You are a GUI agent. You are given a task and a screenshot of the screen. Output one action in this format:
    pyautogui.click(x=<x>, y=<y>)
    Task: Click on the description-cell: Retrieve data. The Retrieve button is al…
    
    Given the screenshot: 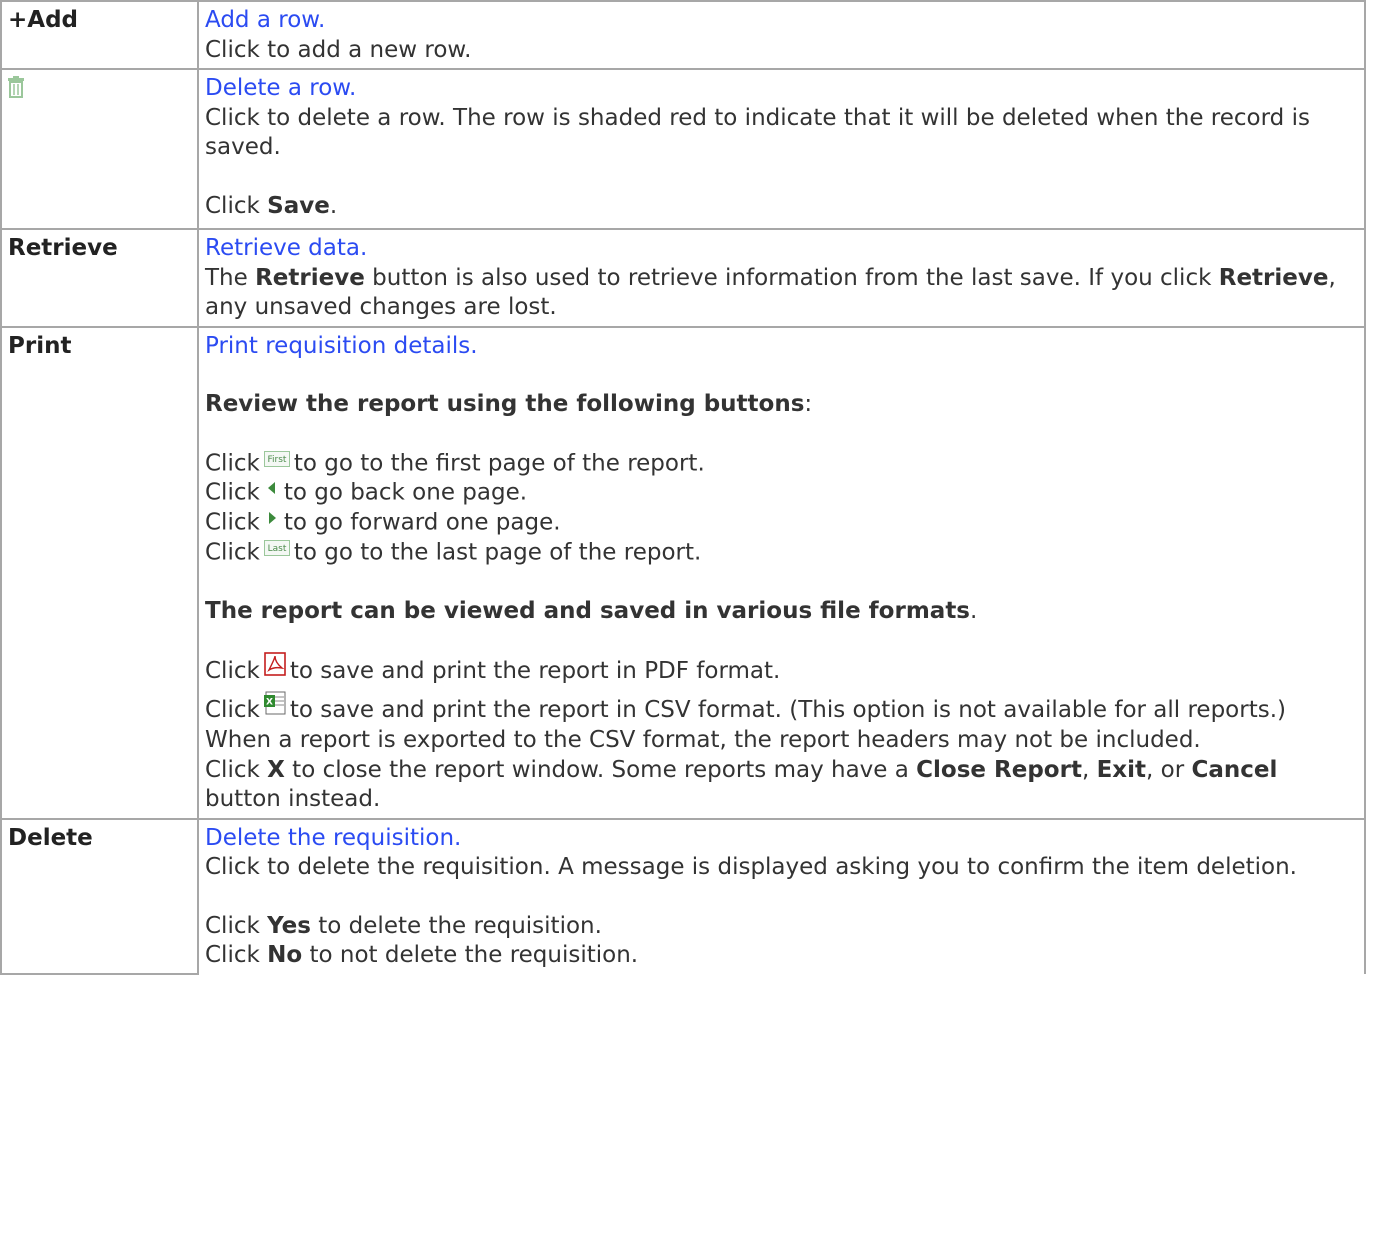 What is the action you would take?
    pyautogui.click(x=781, y=278)
    